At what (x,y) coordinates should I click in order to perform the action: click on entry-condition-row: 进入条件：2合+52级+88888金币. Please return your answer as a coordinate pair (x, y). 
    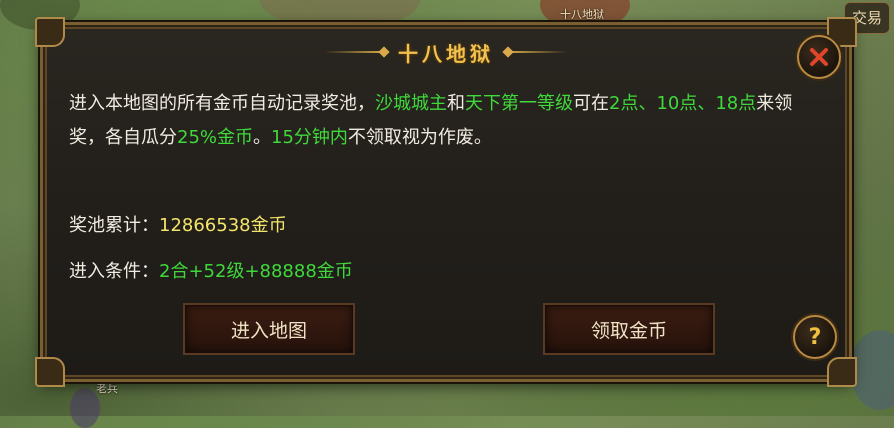
    Looking at the image, I should click on (211, 270).